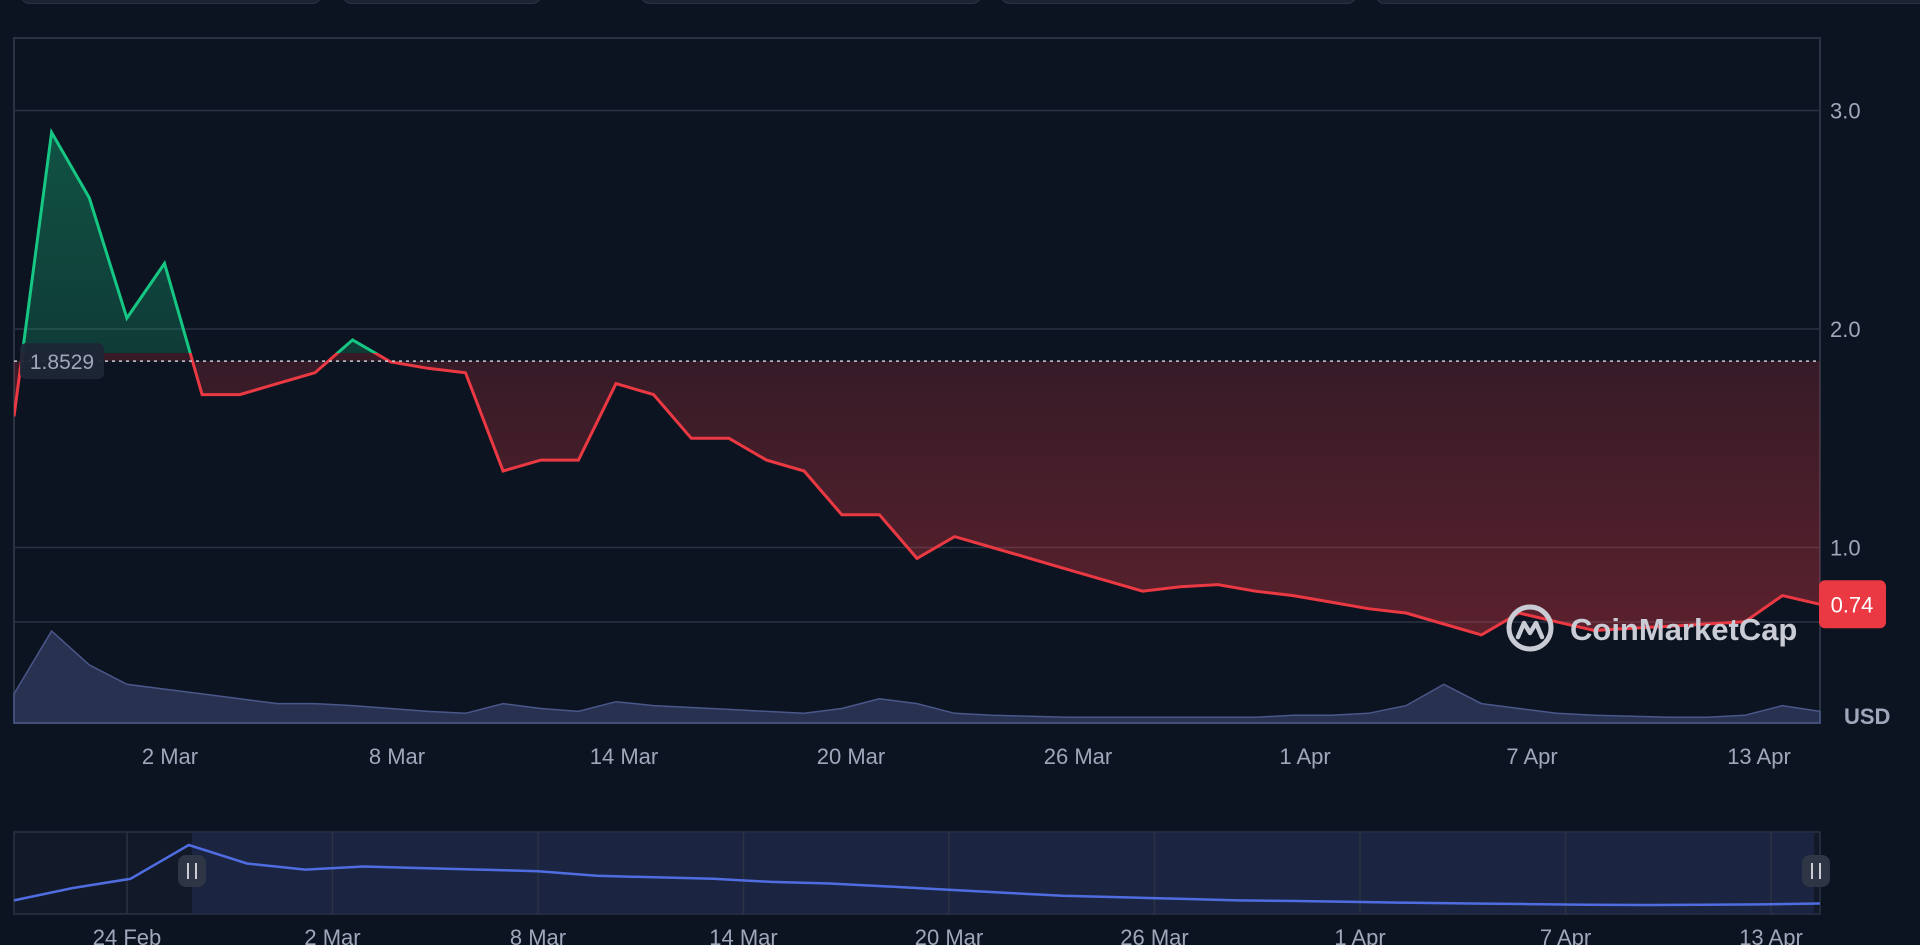 The width and height of the screenshot is (1920, 945). Describe the element at coordinates (1759, 756) in the screenshot. I see `x-tick-label: 13 Apr` at that location.